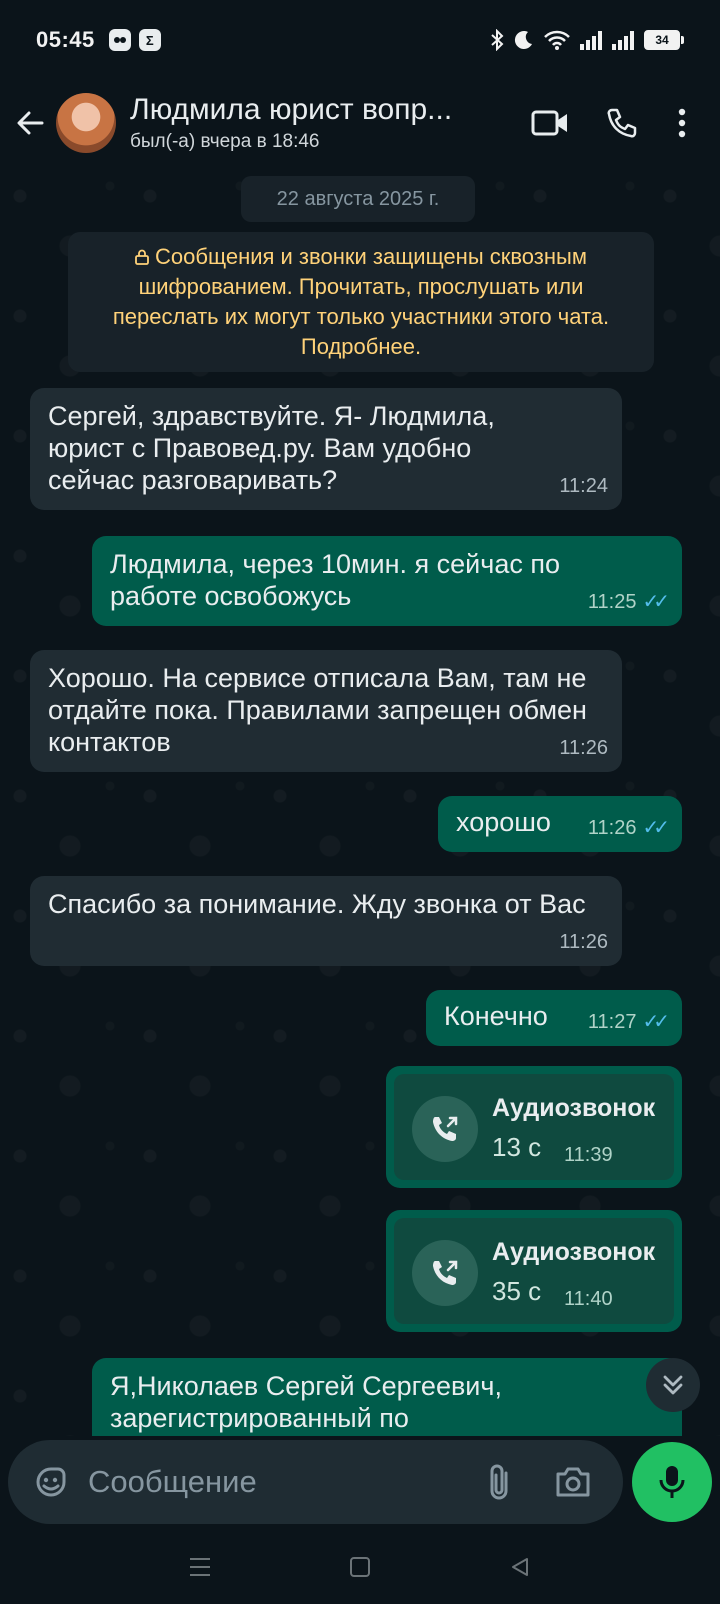 This screenshot has height=1604, width=720. I want to click on message-input, so click(278, 1482).